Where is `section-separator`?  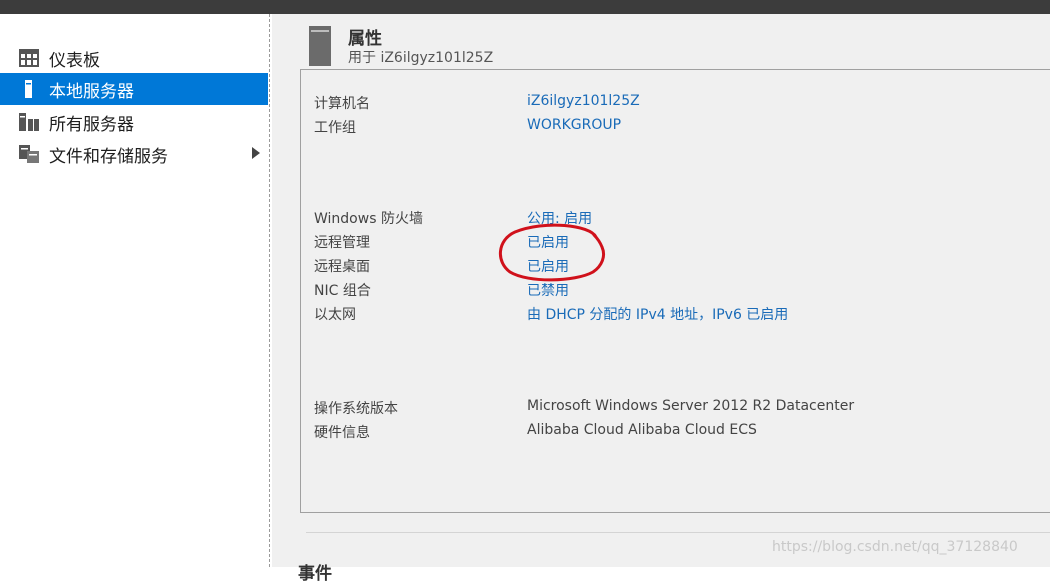
section-separator is located at coordinates (678, 532).